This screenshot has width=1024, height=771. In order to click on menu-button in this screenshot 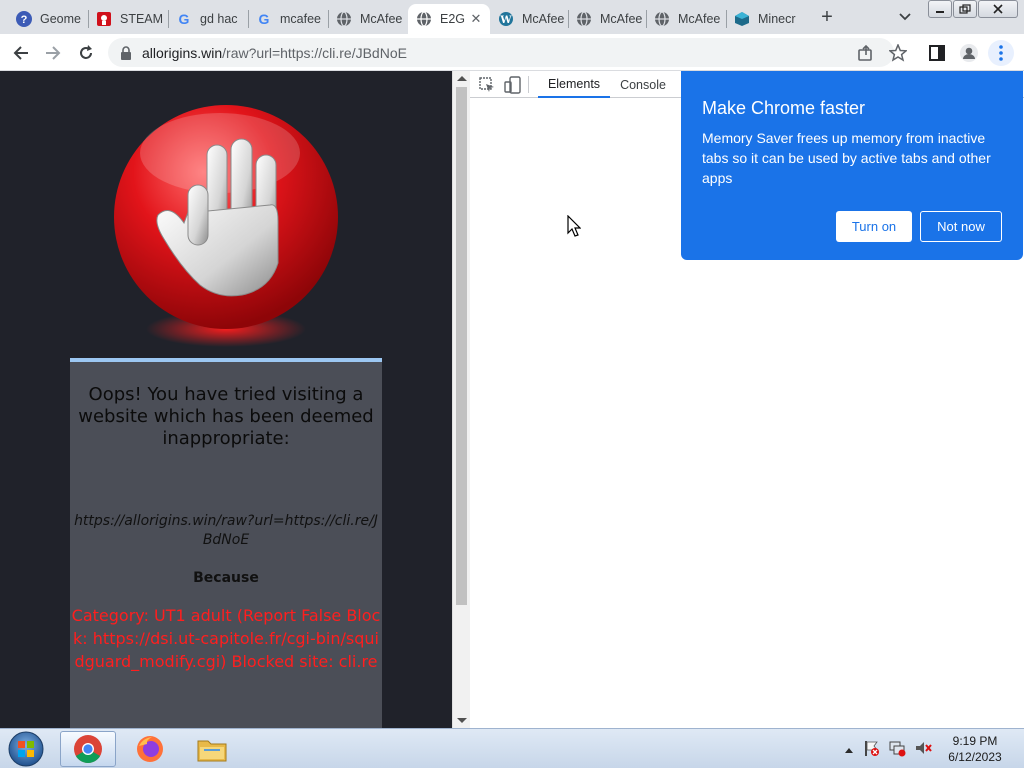, I will do `click(1001, 53)`.